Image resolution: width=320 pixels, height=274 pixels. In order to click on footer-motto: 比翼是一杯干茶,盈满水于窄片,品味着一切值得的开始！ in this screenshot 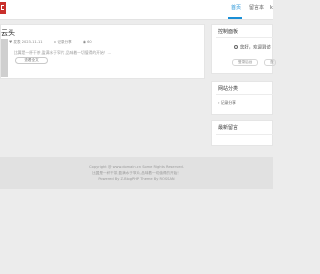, I will do `click(136, 173)`.